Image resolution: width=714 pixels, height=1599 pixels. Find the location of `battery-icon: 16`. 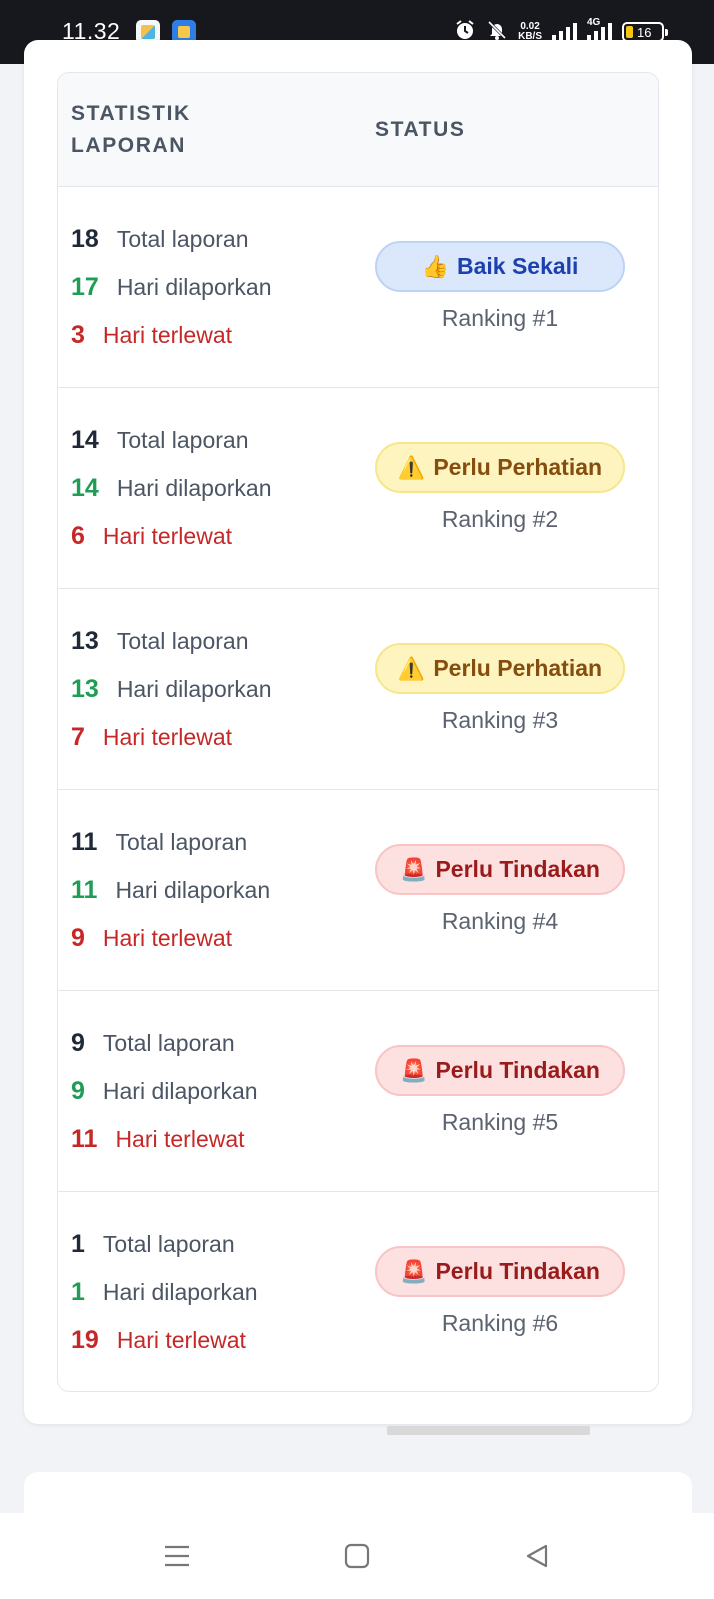

battery-icon: 16 is located at coordinates (645, 32).